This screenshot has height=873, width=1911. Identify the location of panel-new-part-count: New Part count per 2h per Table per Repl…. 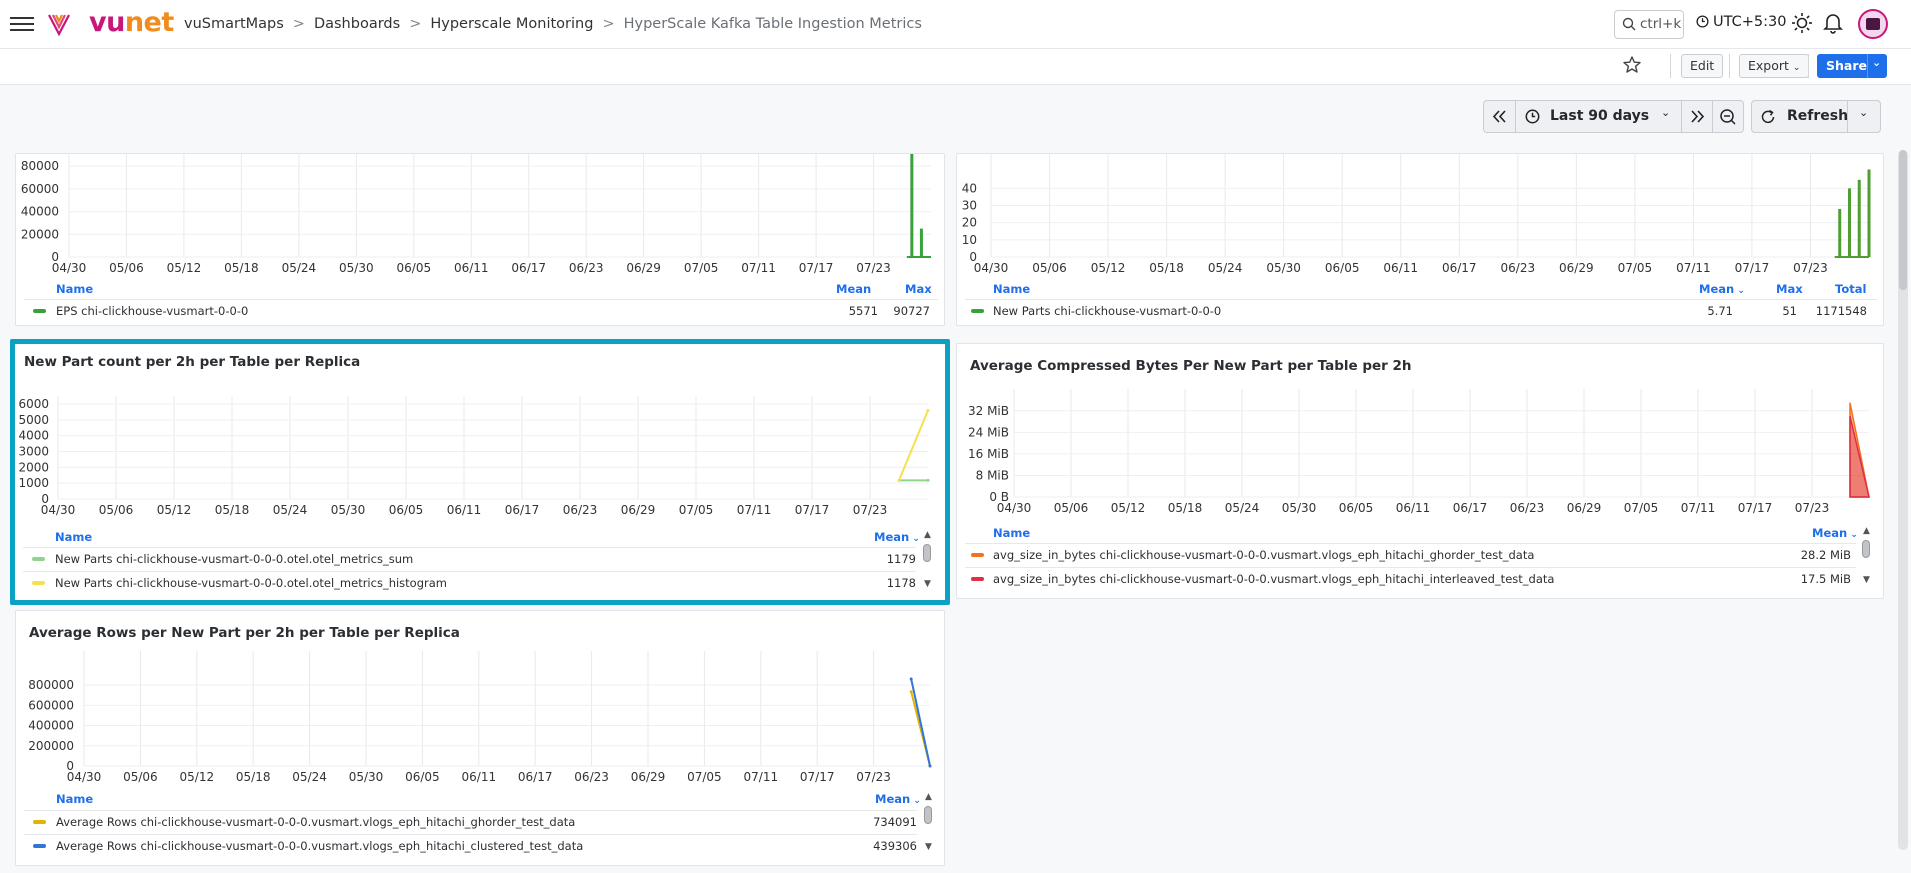
(480, 472).